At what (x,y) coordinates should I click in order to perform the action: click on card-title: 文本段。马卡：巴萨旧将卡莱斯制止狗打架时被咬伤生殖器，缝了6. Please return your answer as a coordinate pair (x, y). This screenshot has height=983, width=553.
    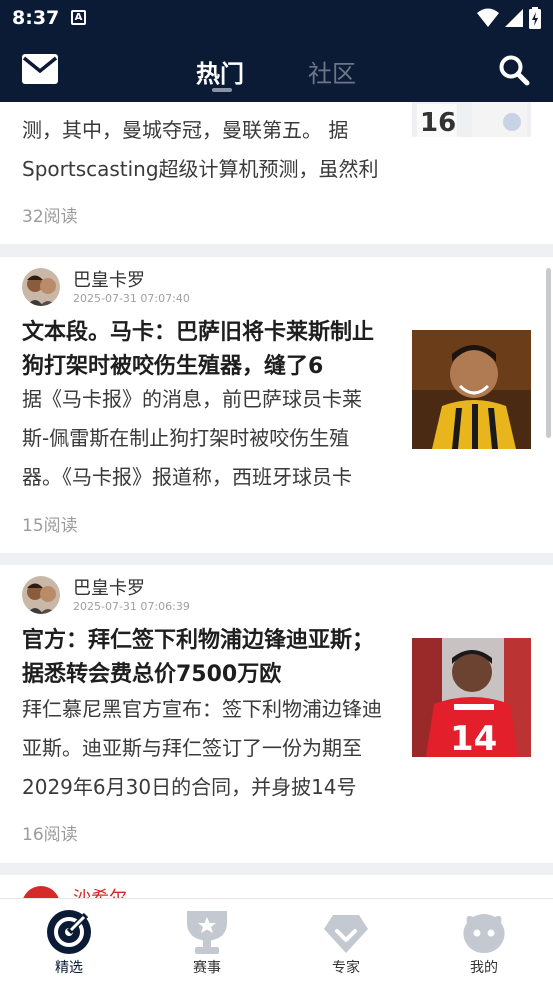
    Looking at the image, I should click on (198, 349).